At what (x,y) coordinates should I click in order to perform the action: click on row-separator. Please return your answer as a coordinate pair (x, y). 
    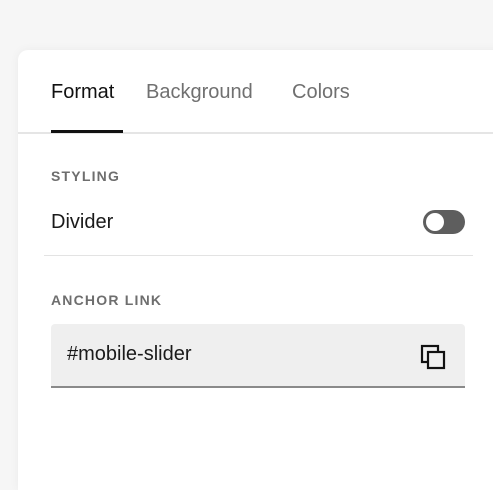
    Looking at the image, I should click on (258, 255).